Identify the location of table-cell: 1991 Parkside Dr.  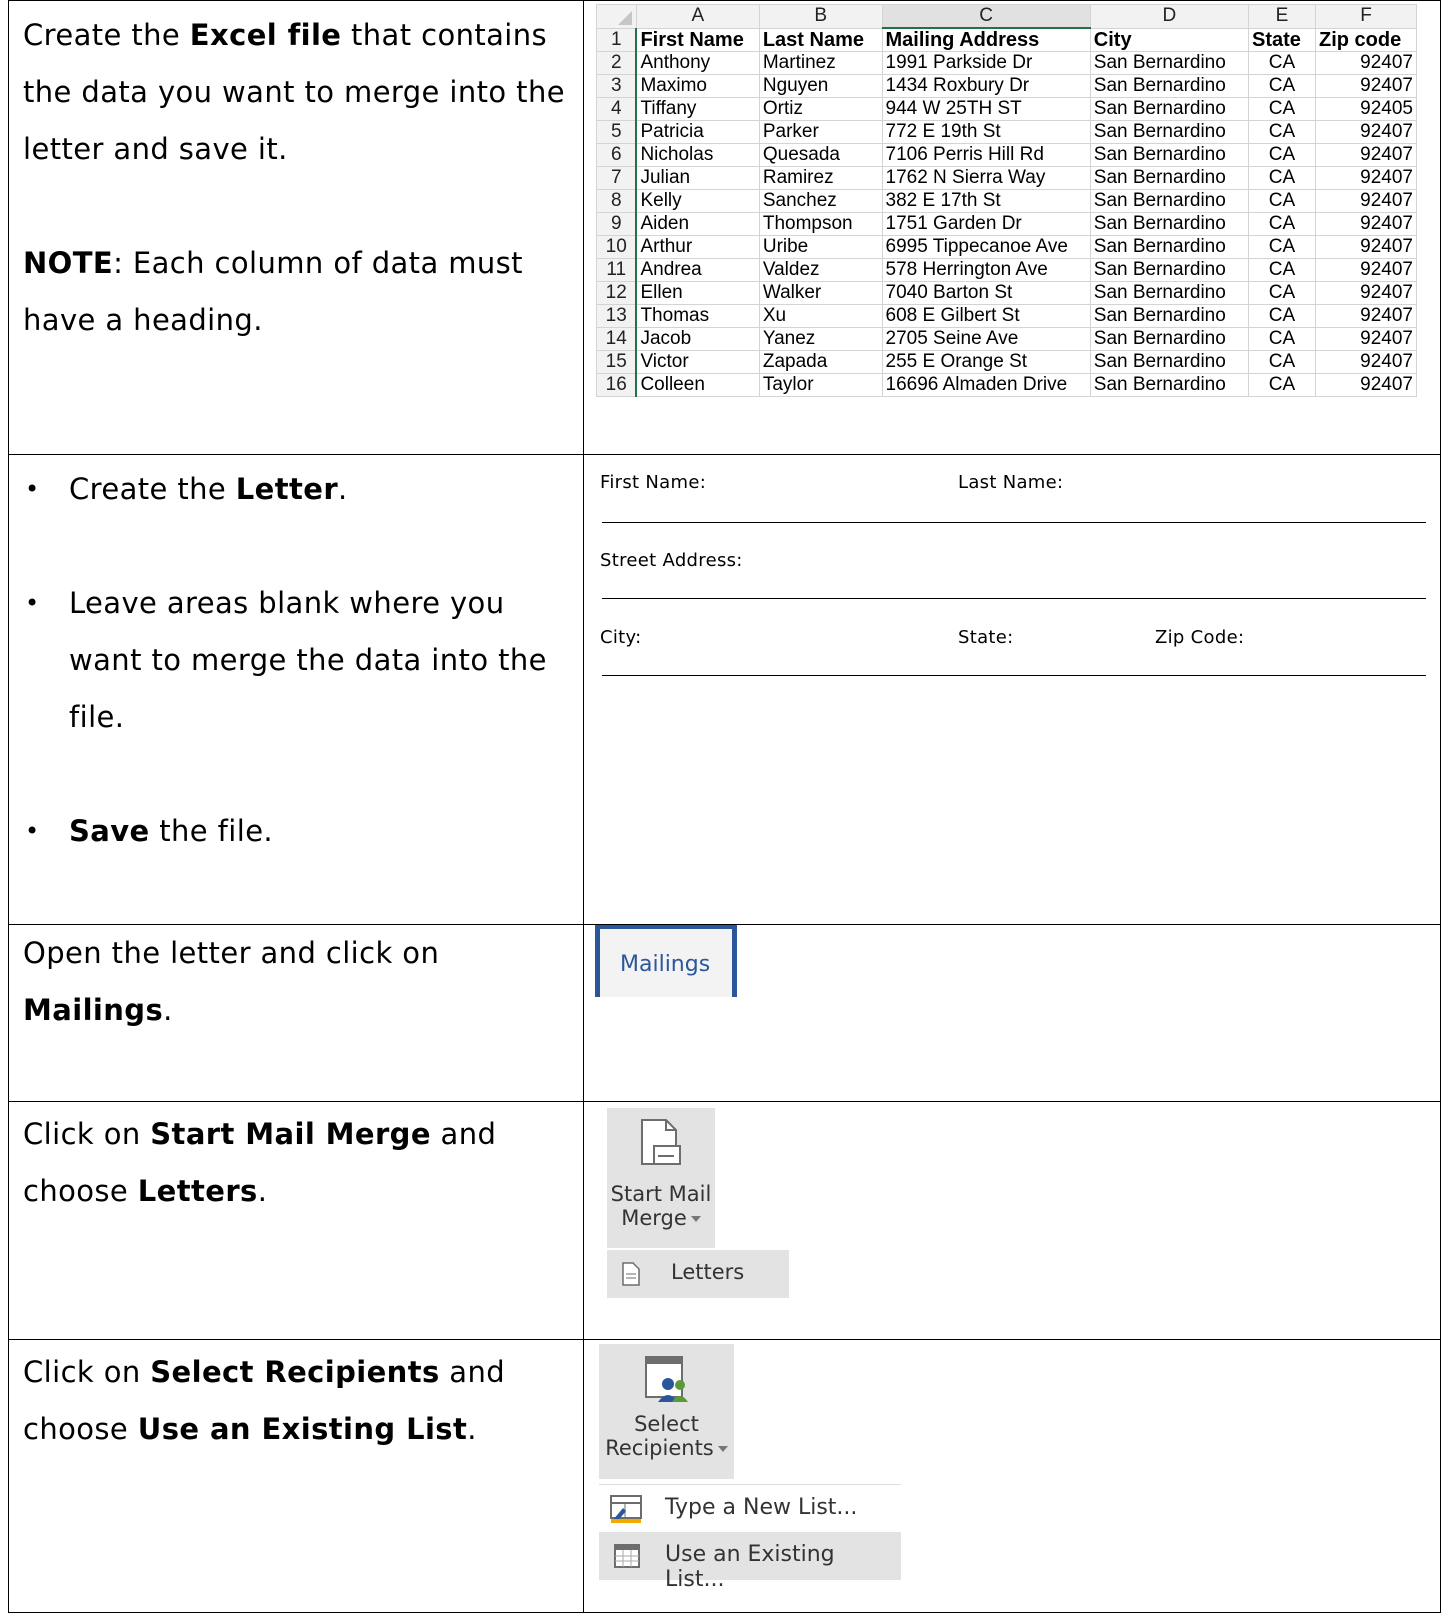
(986, 63).